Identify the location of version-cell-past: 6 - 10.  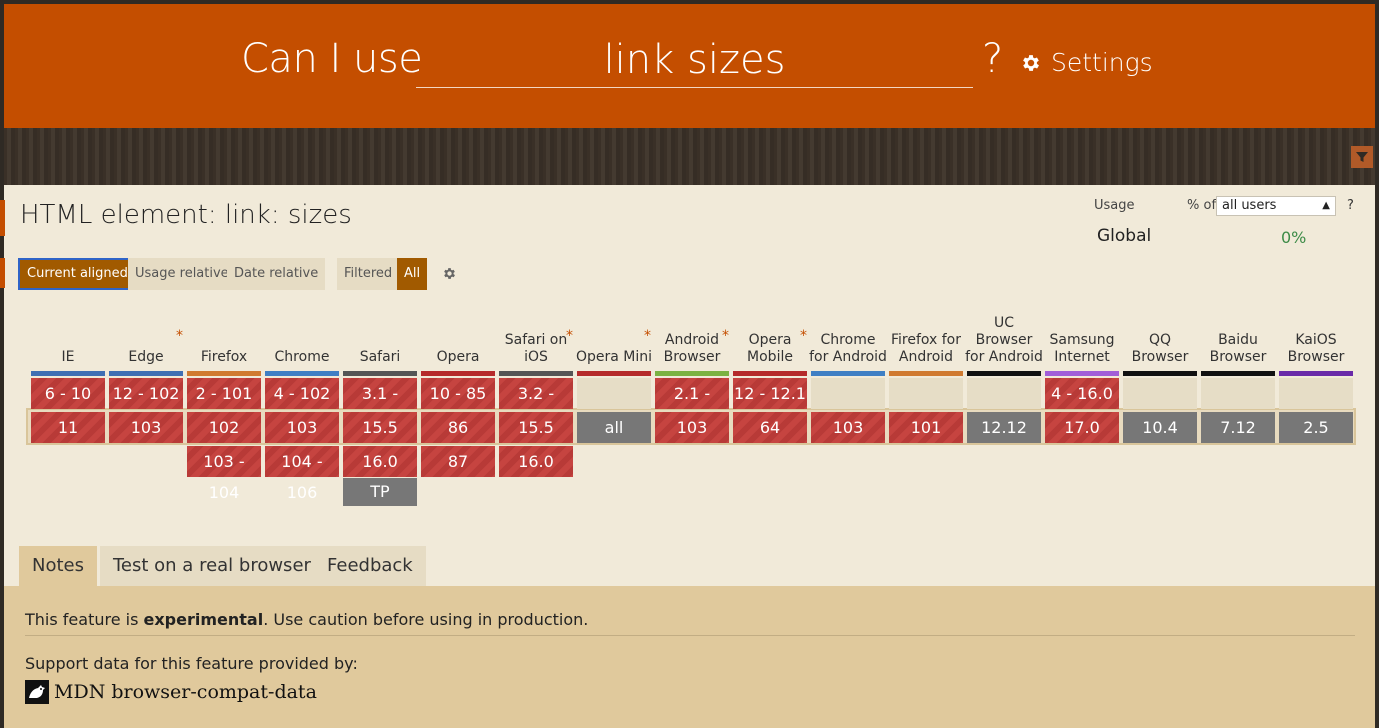
(68, 393).